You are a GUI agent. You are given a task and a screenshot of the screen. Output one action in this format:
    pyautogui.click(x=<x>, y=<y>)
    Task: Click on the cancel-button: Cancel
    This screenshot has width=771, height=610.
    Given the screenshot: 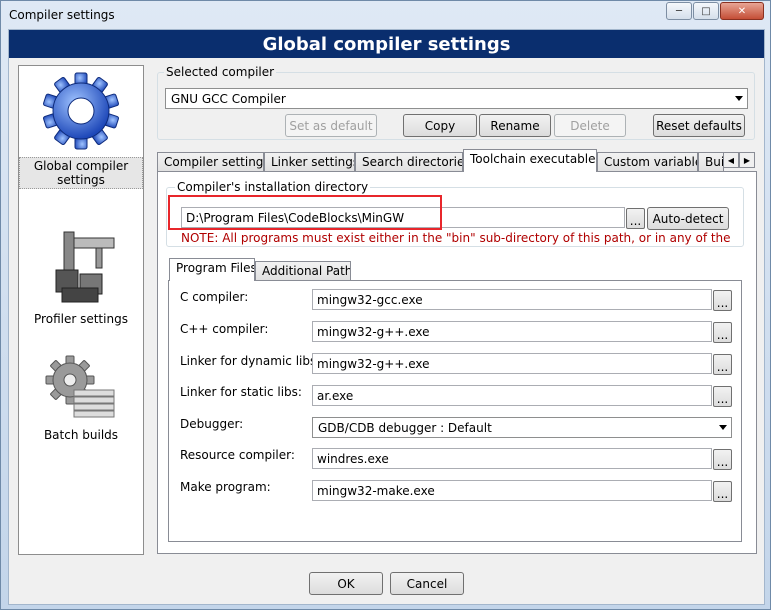 What is the action you would take?
    pyautogui.click(x=427, y=583)
    